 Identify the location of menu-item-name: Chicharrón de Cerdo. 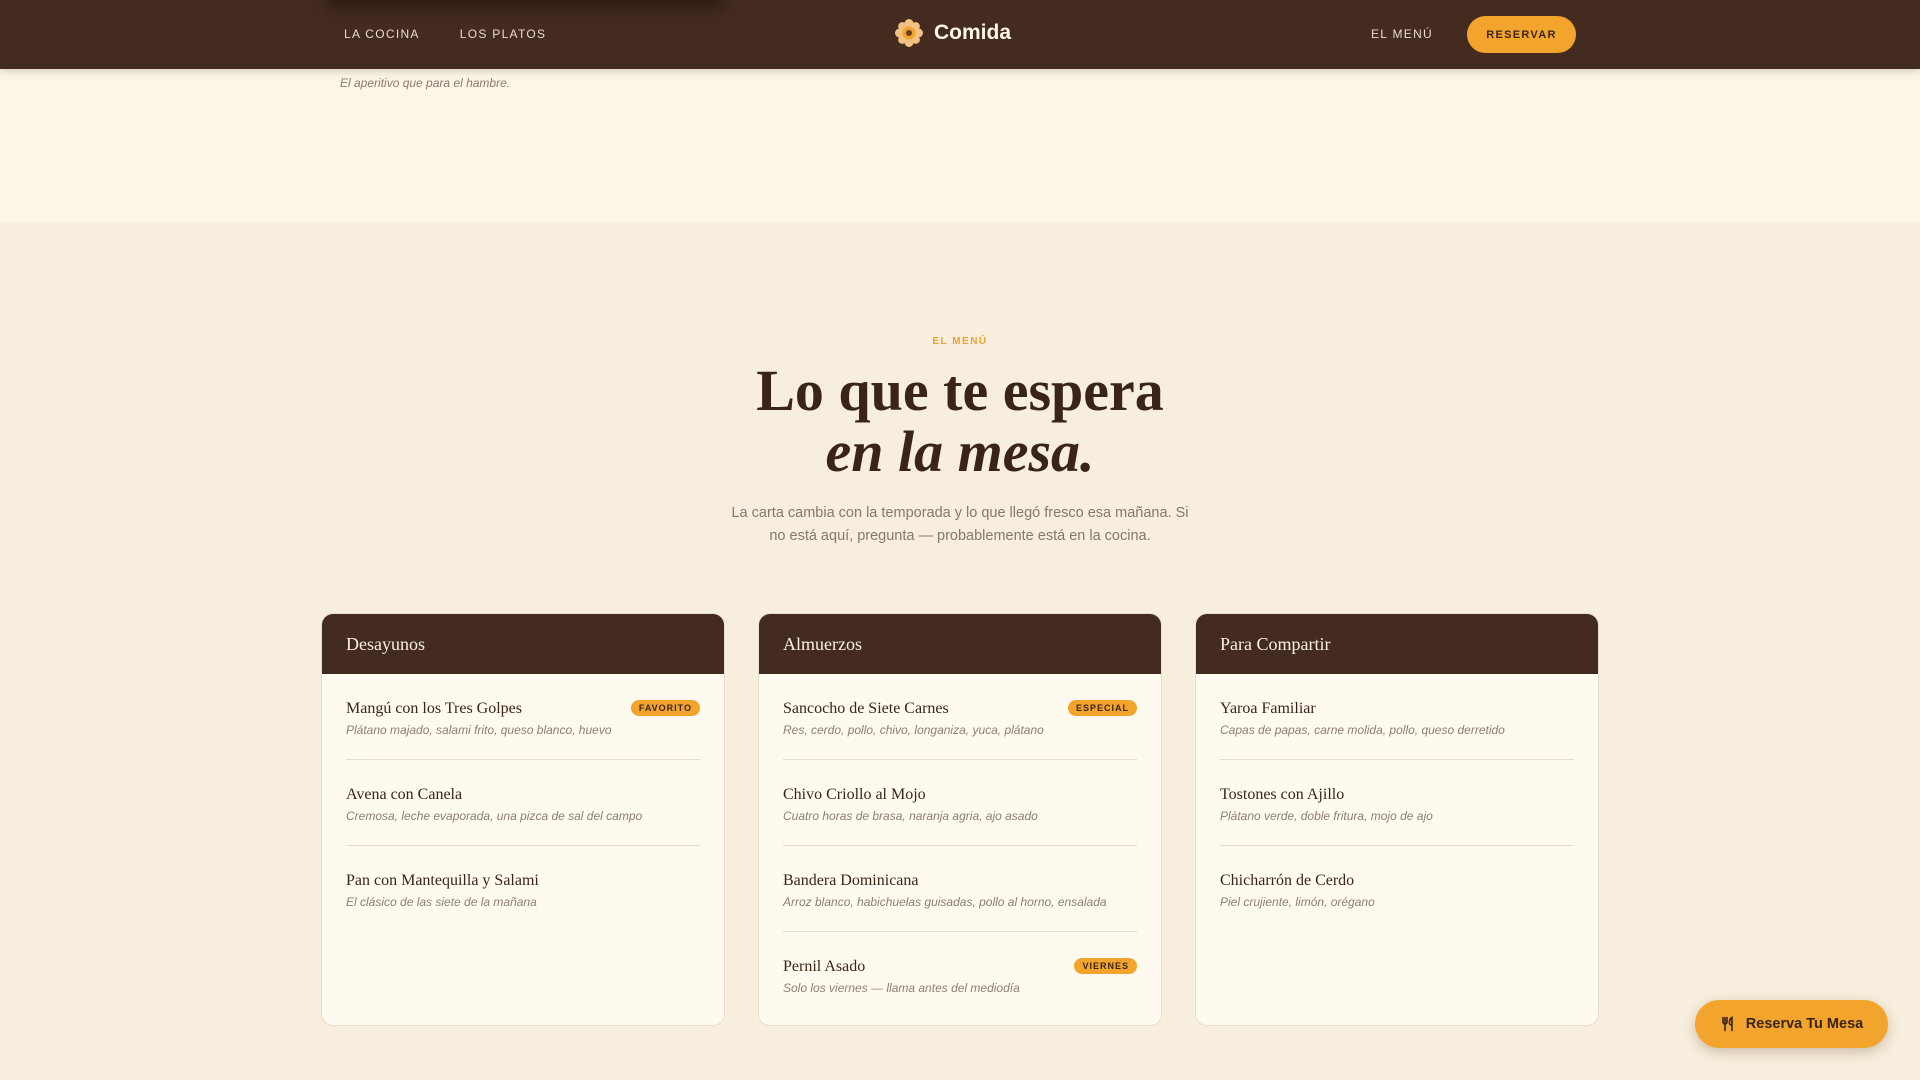
(1287, 880).